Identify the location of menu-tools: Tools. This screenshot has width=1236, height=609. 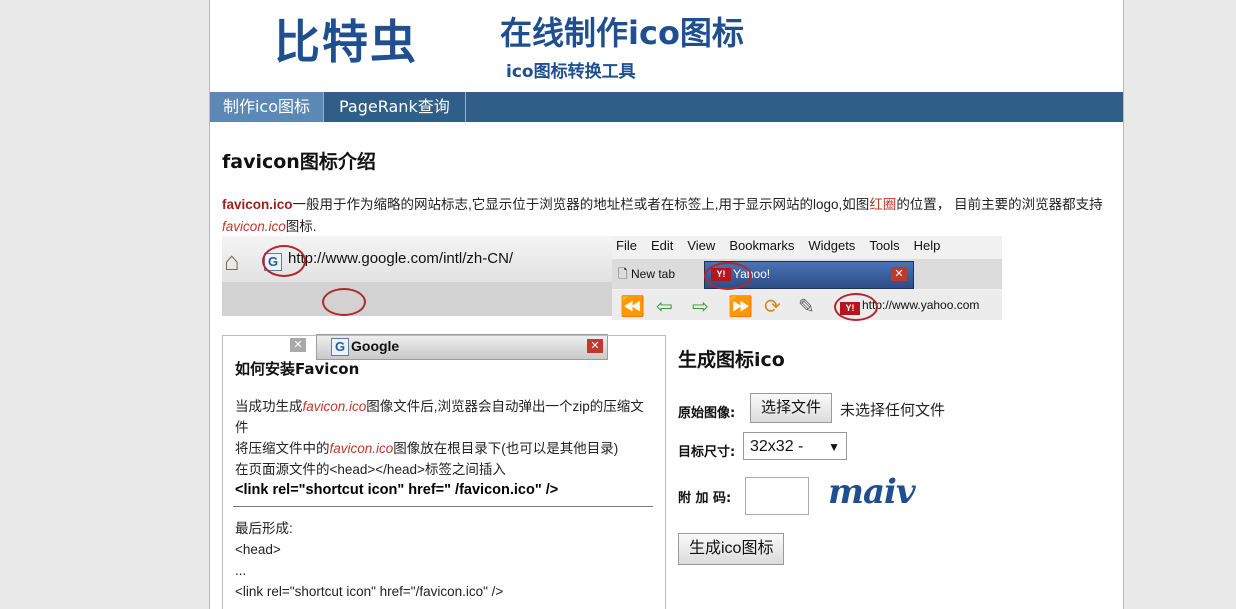
(884, 245).